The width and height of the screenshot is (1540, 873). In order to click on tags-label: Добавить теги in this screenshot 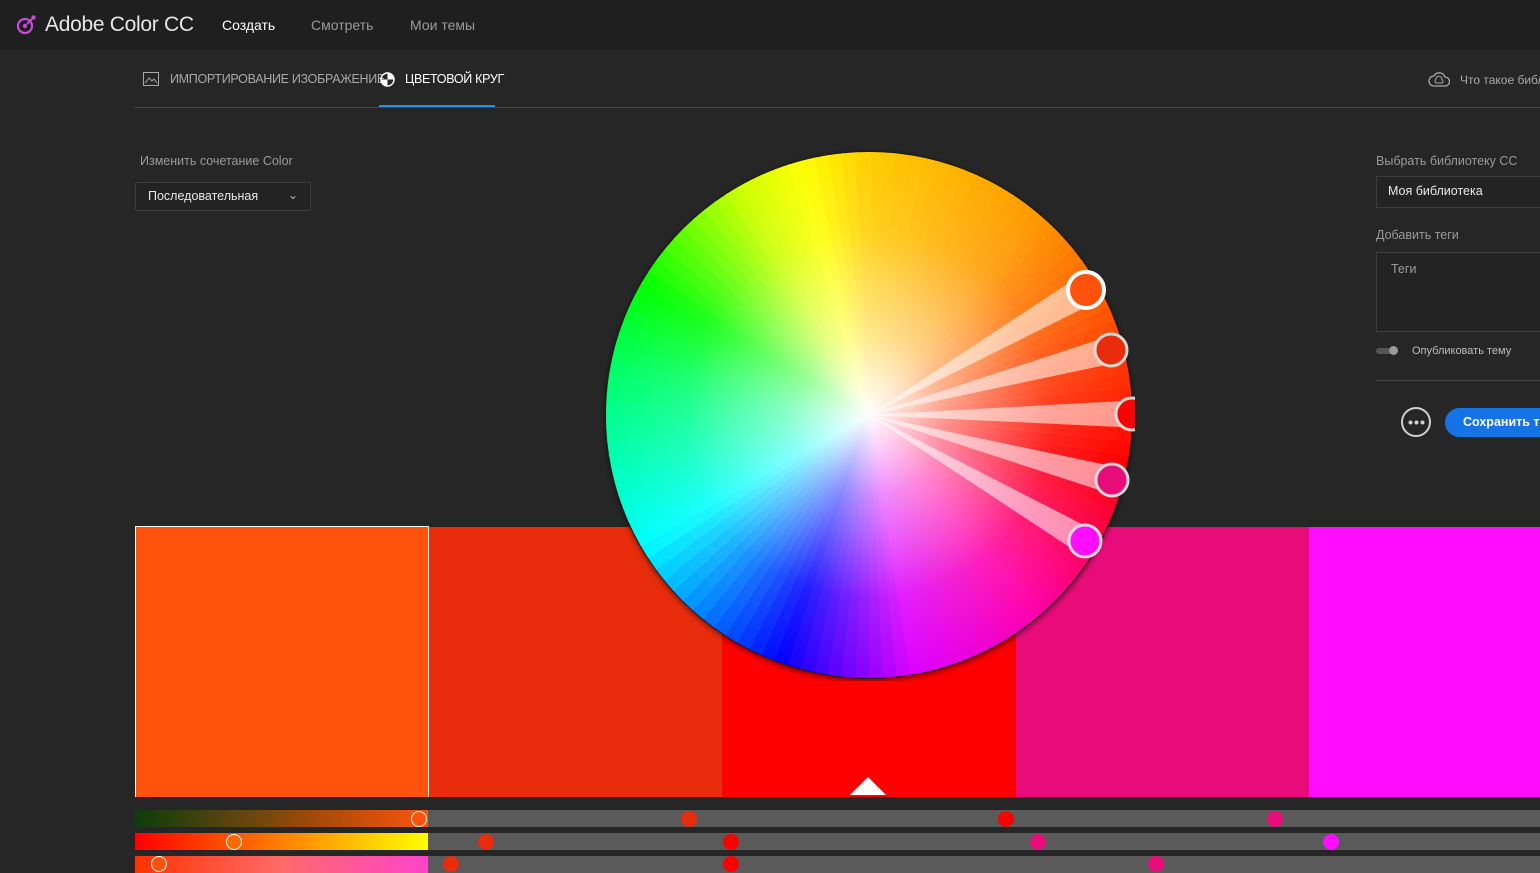, I will do `click(1417, 235)`.